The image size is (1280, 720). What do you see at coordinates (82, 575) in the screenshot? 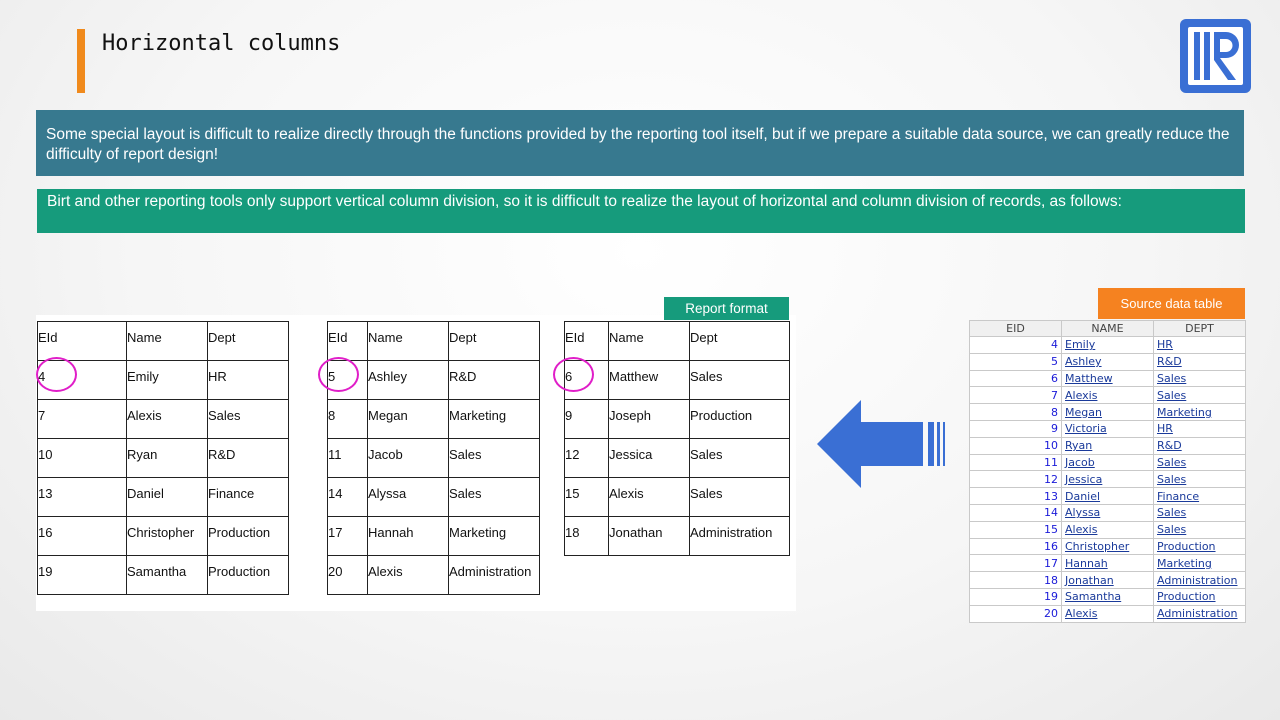
I see `report-cell: 19` at bounding box center [82, 575].